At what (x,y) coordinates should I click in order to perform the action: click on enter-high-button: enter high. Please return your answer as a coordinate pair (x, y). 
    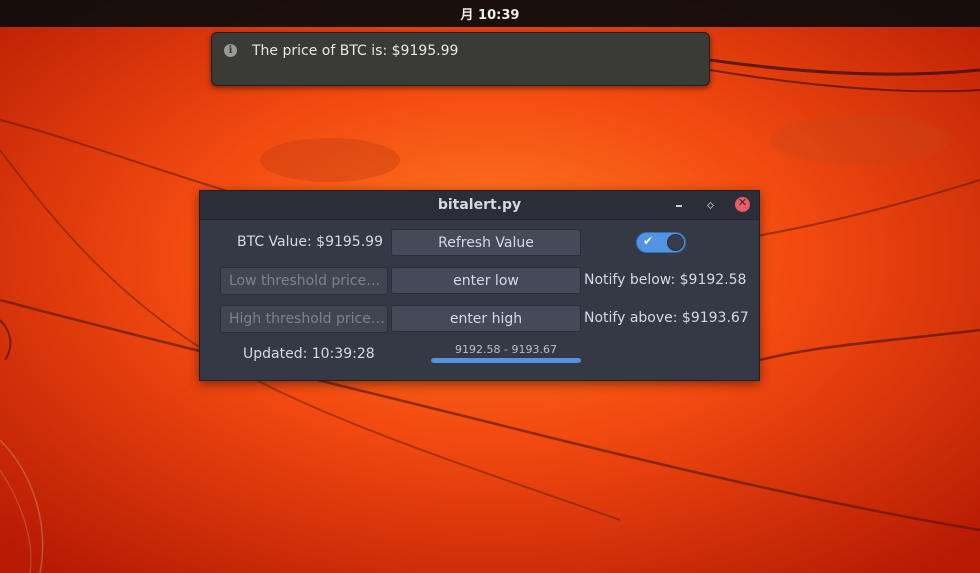
    Looking at the image, I should click on (486, 318).